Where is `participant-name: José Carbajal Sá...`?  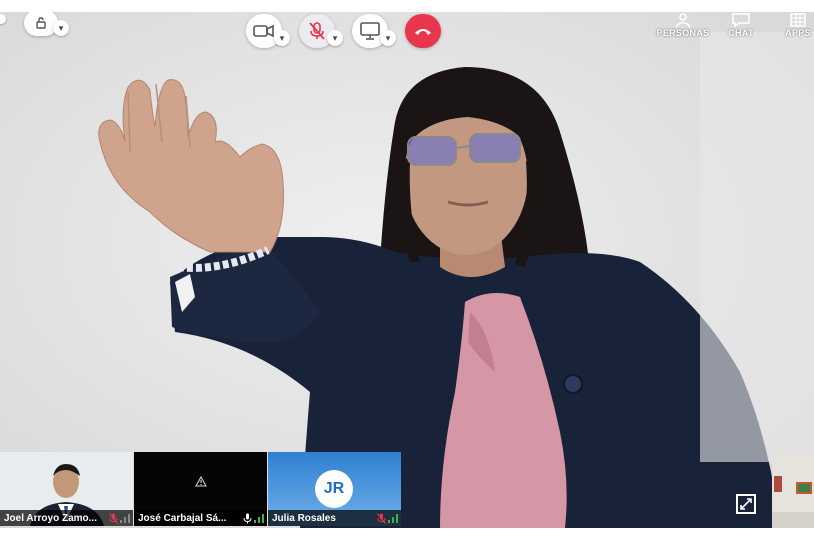 participant-name: José Carbajal Sá... is located at coordinates (182, 518).